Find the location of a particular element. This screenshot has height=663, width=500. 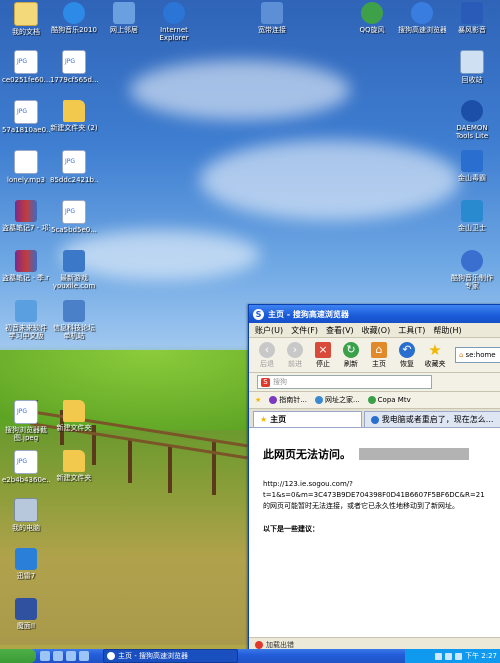

desktop-icon-app: 魔面II is located at coordinates (26, 614).